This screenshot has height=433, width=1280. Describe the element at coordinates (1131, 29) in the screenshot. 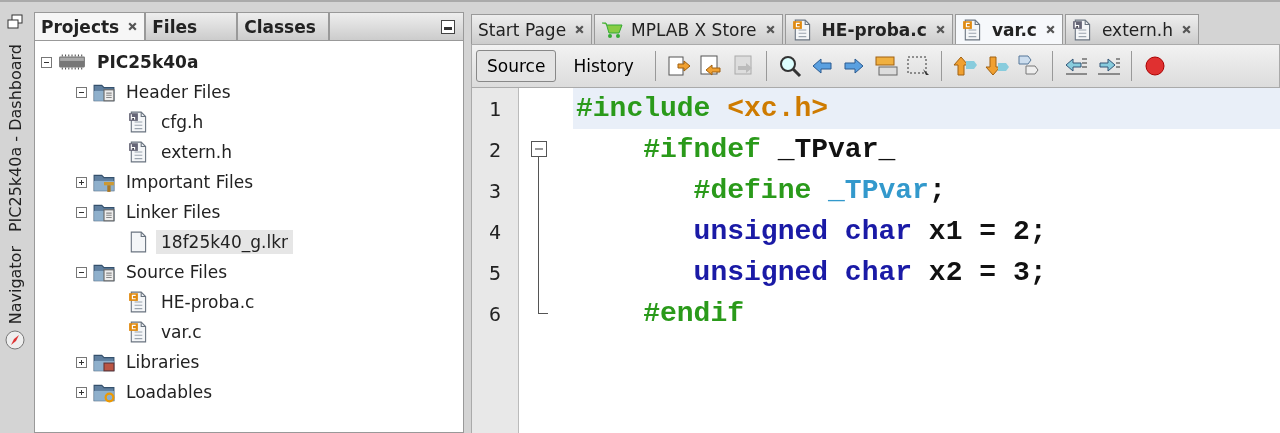

I see `editor-tab: extern.h` at that location.